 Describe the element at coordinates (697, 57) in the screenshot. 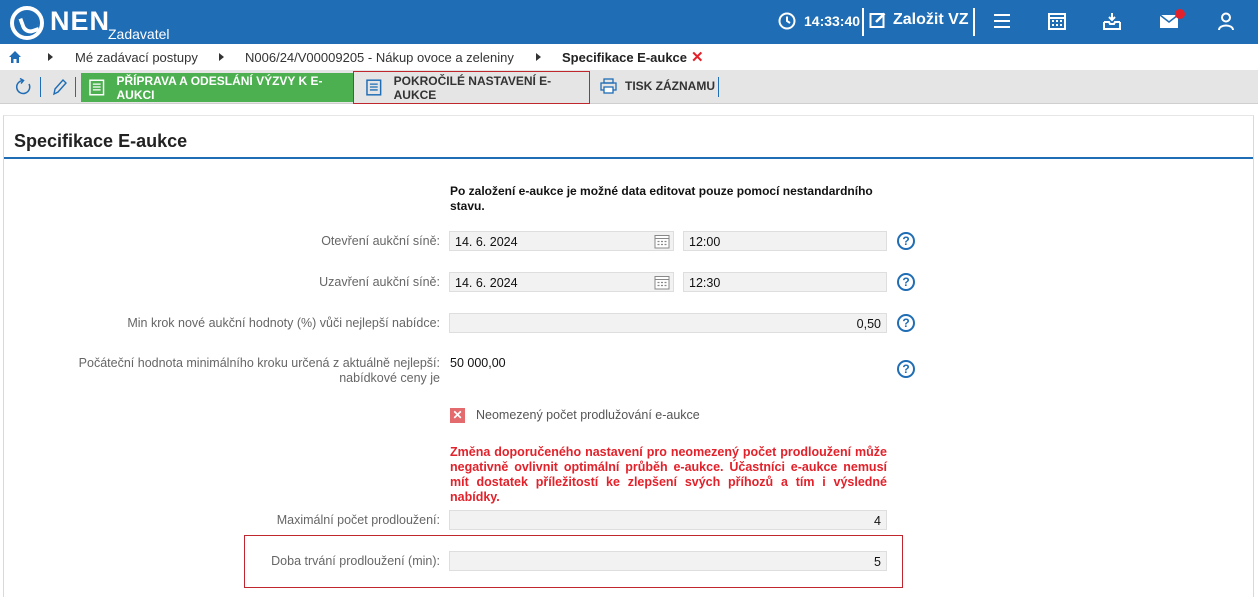

I see `close-tab-icon: ✕` at that location.